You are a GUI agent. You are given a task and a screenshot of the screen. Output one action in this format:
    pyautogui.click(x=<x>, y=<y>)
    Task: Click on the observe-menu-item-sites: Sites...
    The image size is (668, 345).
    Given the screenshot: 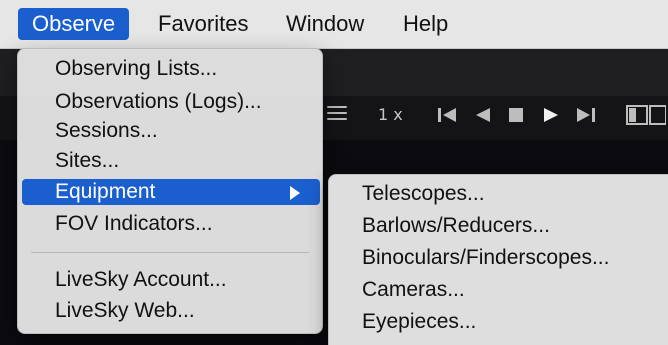 What is the action you would take?
    pyautogui.click(x=171, y=161)
    